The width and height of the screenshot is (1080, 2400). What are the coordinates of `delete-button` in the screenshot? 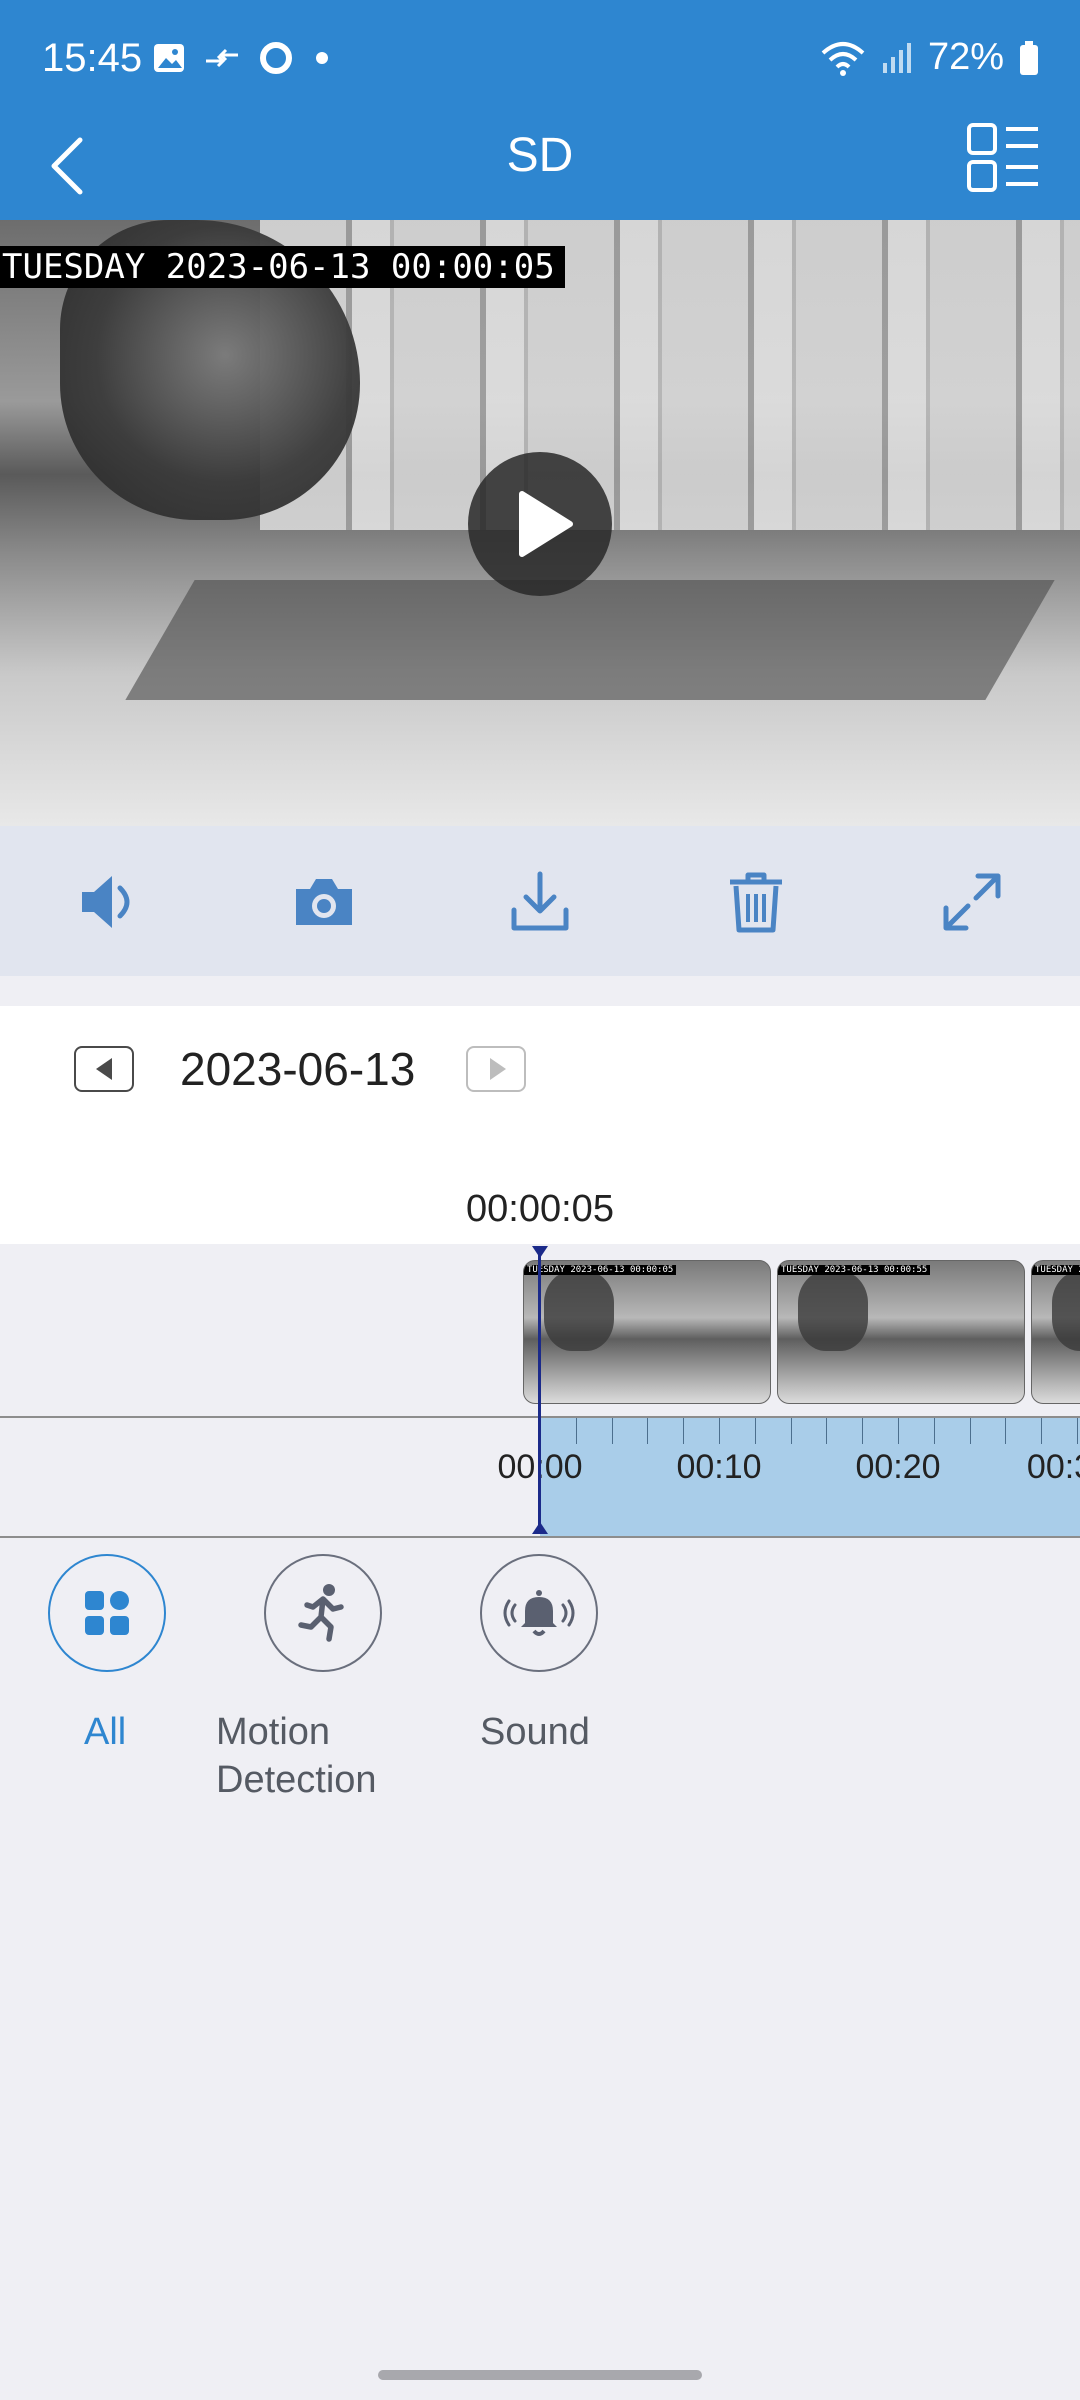 It's located at (756, 902).